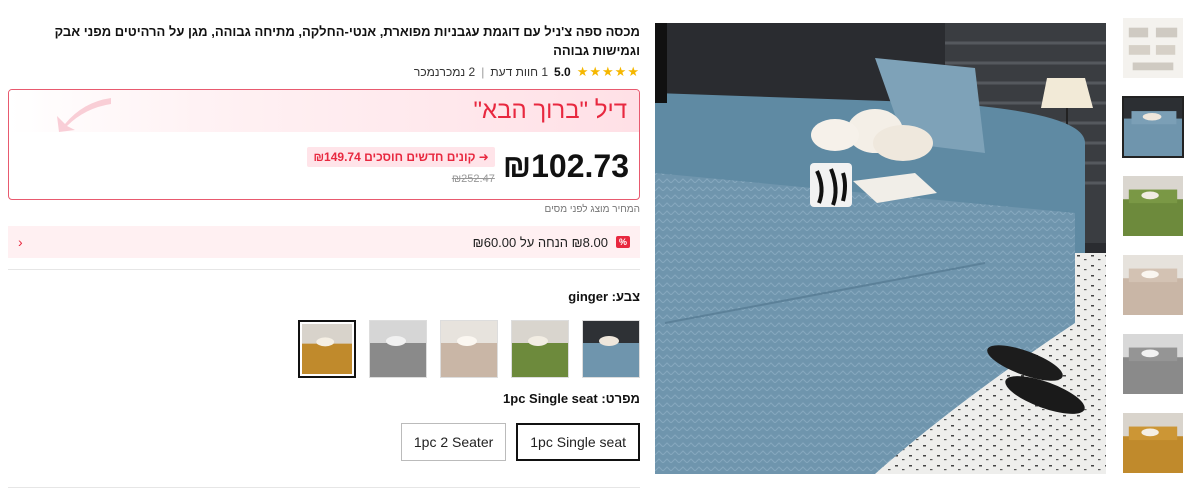 This screenshot has width=1200, height=489. I want to click on thumbnail-blue, so click(1153, 127).